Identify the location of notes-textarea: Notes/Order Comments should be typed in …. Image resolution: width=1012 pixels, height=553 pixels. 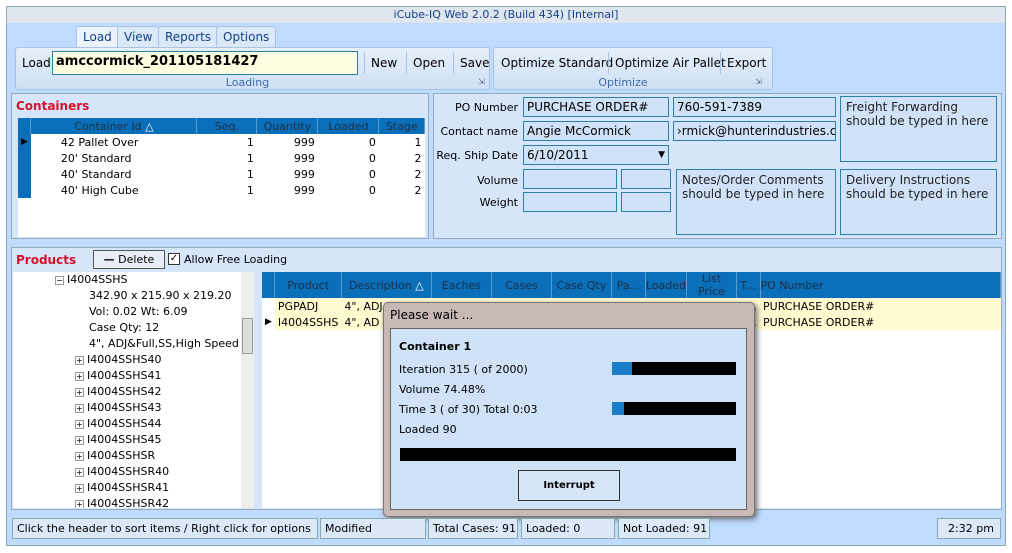
(756, 202).